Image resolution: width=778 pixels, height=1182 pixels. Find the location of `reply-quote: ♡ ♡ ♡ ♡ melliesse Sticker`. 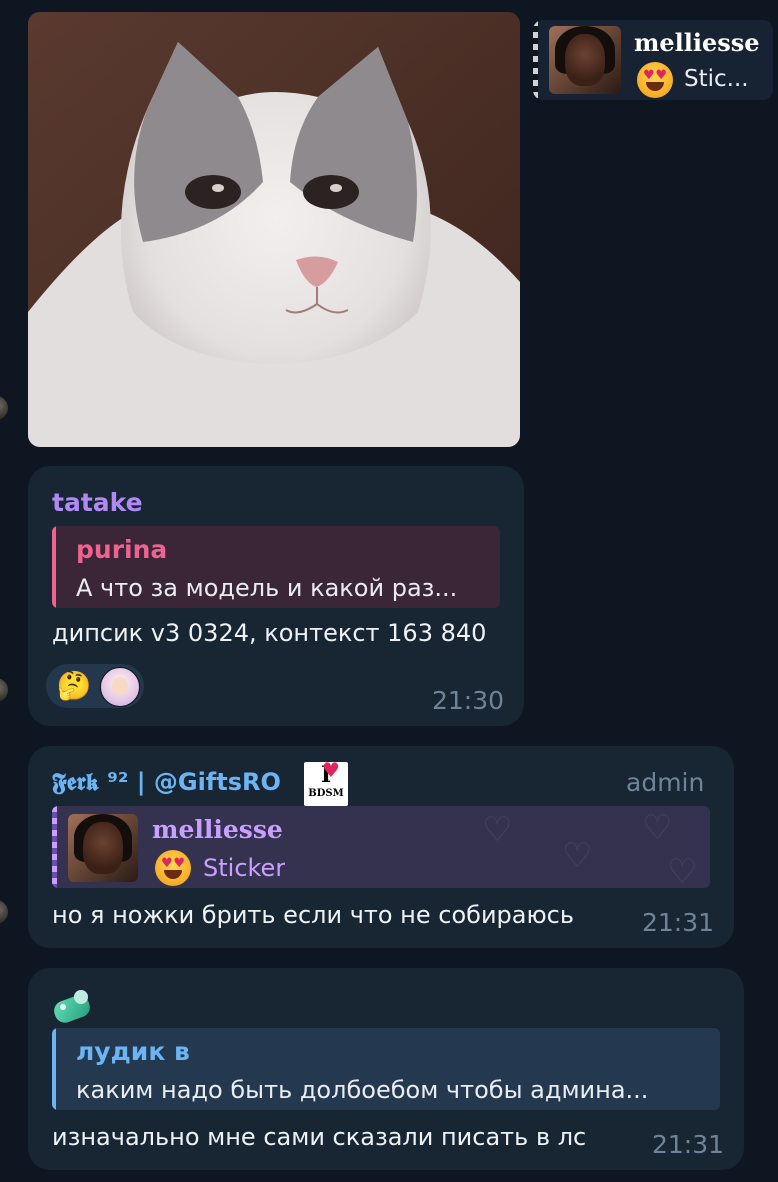

reply-quote: ♡ ♡ ♡ ♡ melliesse Sticker is located at coordinates (381, 847).